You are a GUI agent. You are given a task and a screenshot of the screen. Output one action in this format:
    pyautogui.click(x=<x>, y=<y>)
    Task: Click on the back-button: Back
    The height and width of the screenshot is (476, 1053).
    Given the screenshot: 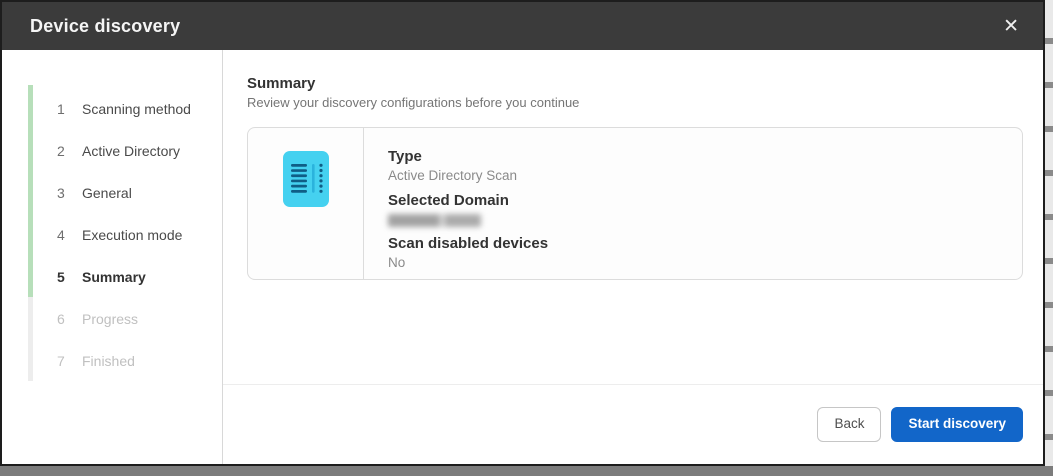 What is the action you would take?
    pyautogui.click(x=849, y=424)
    